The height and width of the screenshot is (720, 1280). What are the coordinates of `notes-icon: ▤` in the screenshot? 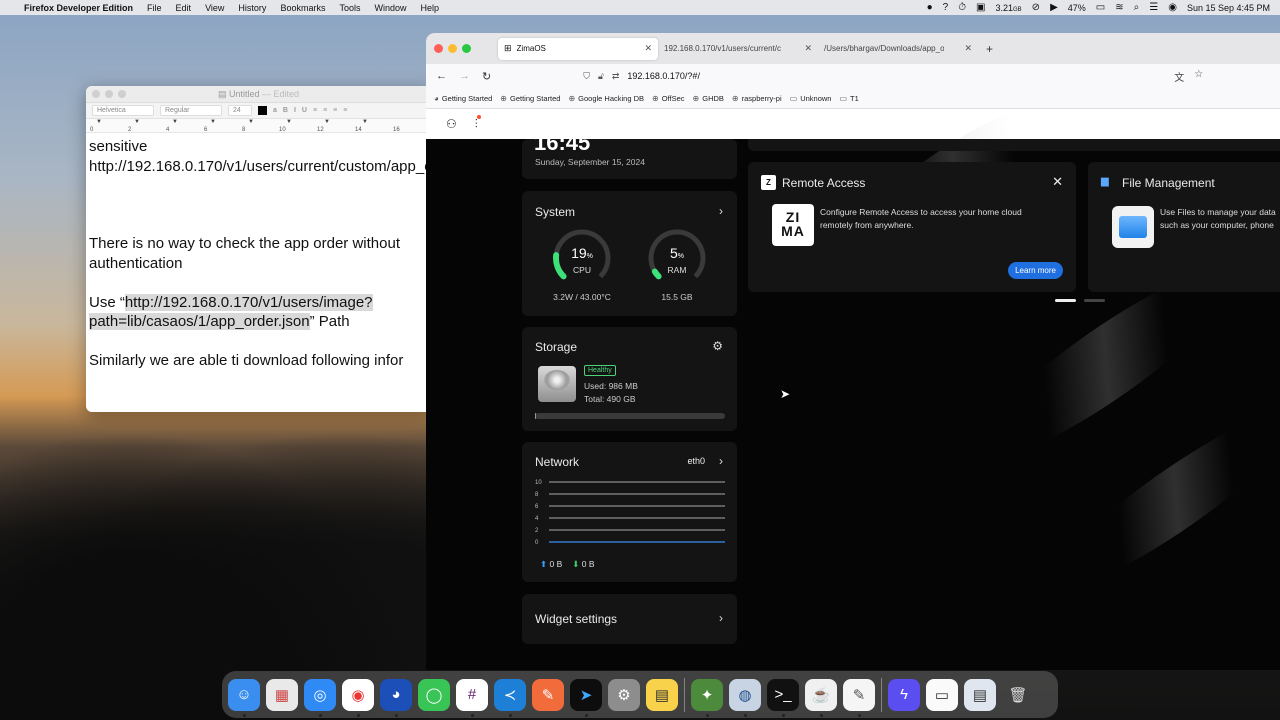 It's located at (662, 694).